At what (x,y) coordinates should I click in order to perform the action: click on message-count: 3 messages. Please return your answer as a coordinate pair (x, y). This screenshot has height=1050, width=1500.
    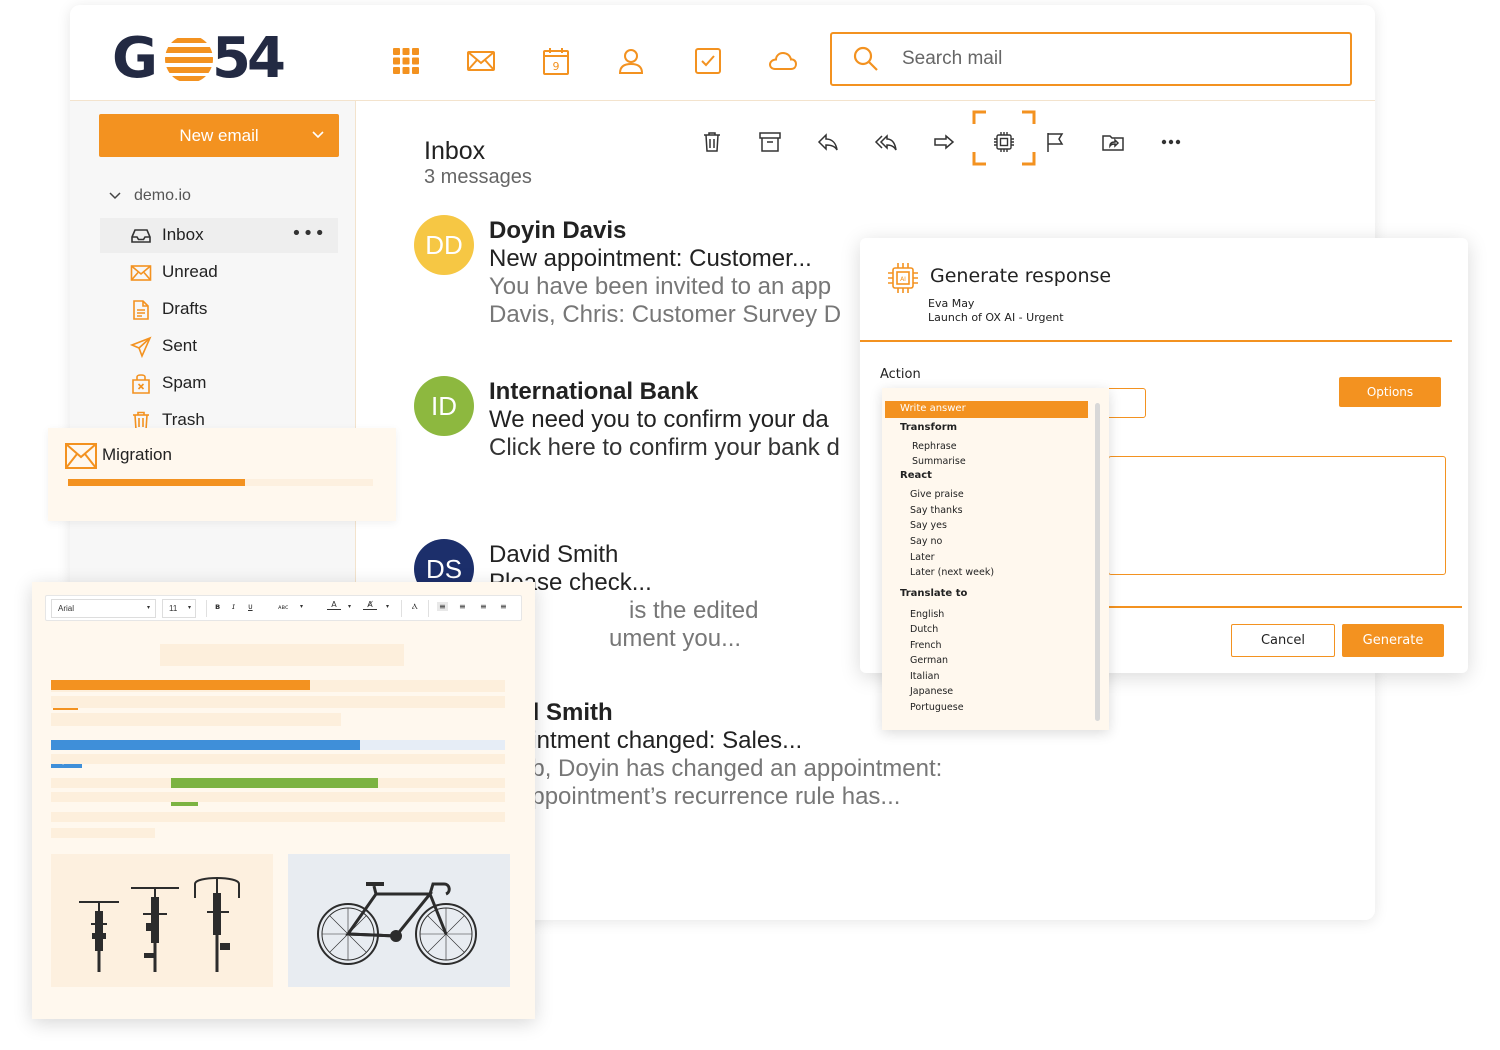
    Looking at the image, I should click on (478, 177).